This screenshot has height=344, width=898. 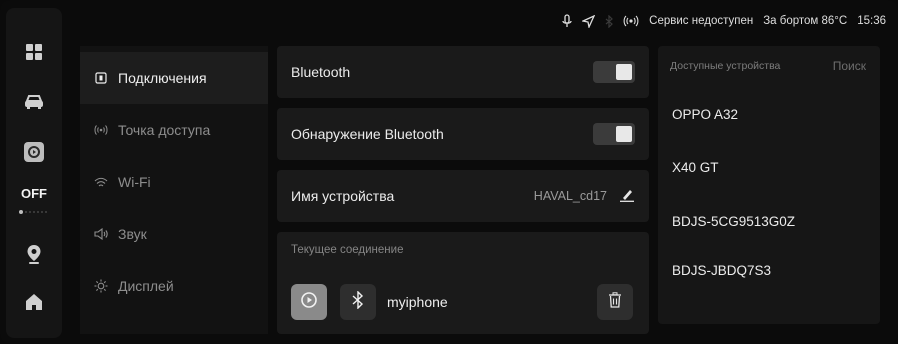 What do you see at coordinates (146, 286) in the screenshot?
I see `menu-item-label: Дисплей` at bounding box center [146, 286].